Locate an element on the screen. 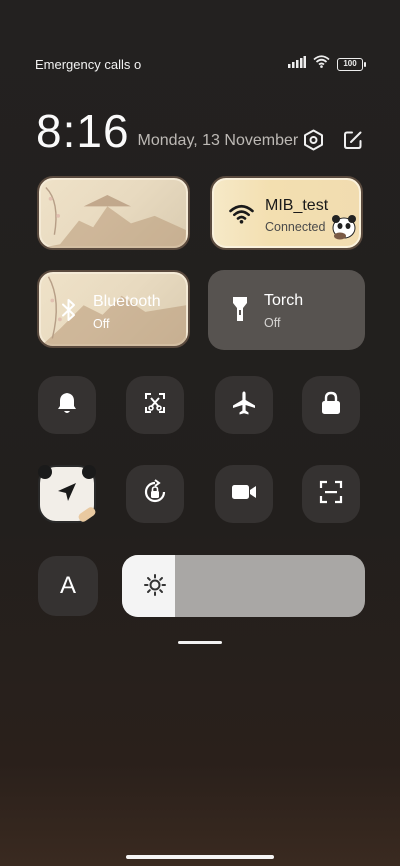 This screenshot has width=400, height=866. mobile-data-tile is located at coordinates (113, 213).